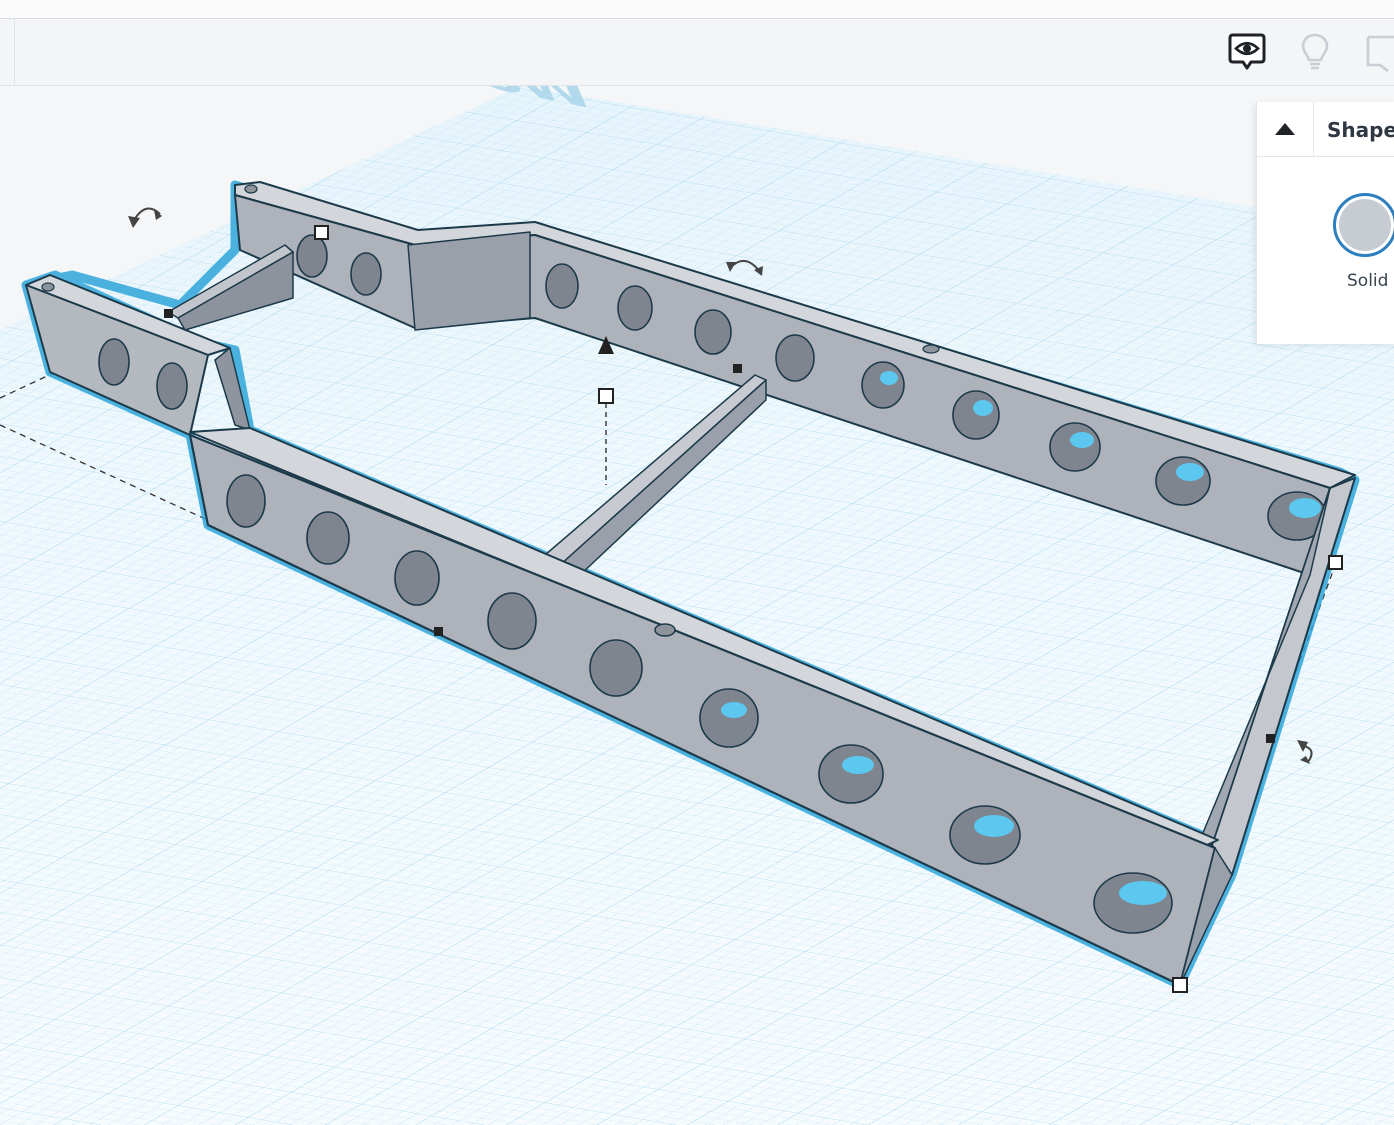 This screenshot has height=1125, width=1394. Describe the element at coordinates (697, 52) in the screenshot. I see `top-toolbar` at that location.